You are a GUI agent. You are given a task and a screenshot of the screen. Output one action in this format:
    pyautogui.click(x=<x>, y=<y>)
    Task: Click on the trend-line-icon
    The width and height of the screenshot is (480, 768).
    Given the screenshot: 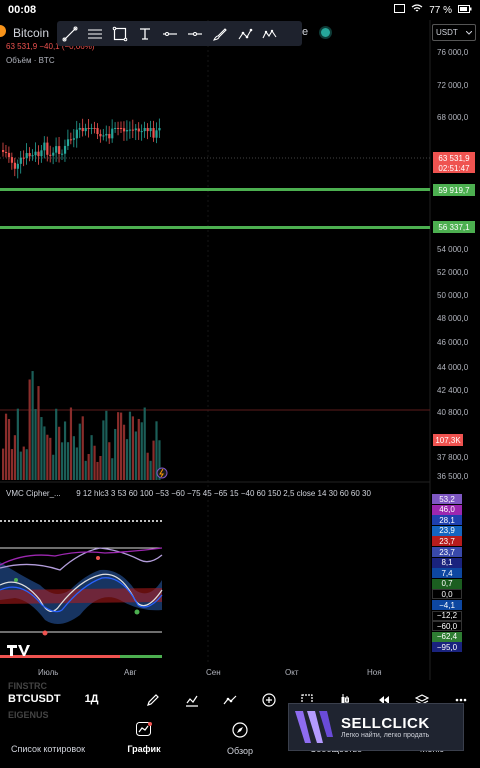 What is the action you would take?
    pyautogui.click(x=230, y=700)
    